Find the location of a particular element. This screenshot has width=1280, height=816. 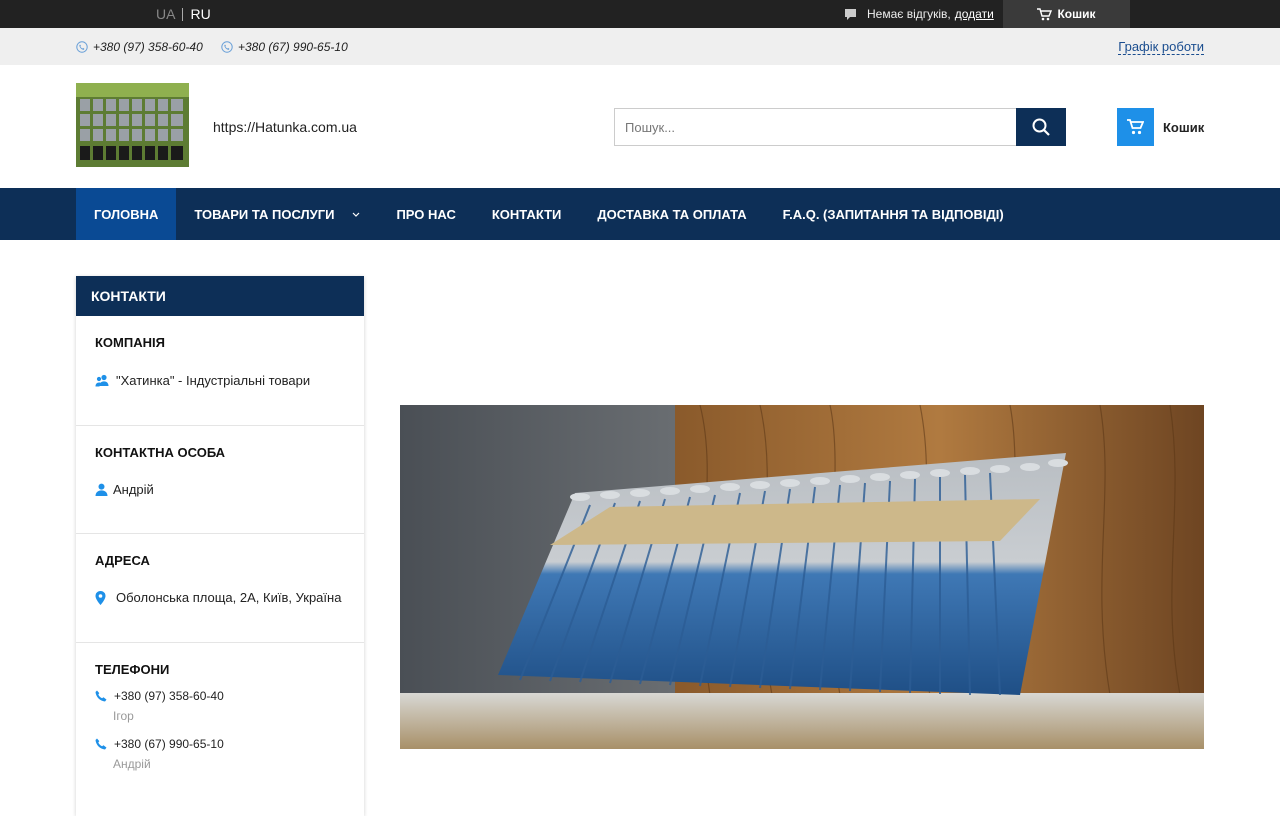

top-cart-label: Кошик is located at coordinates (1076, 14).